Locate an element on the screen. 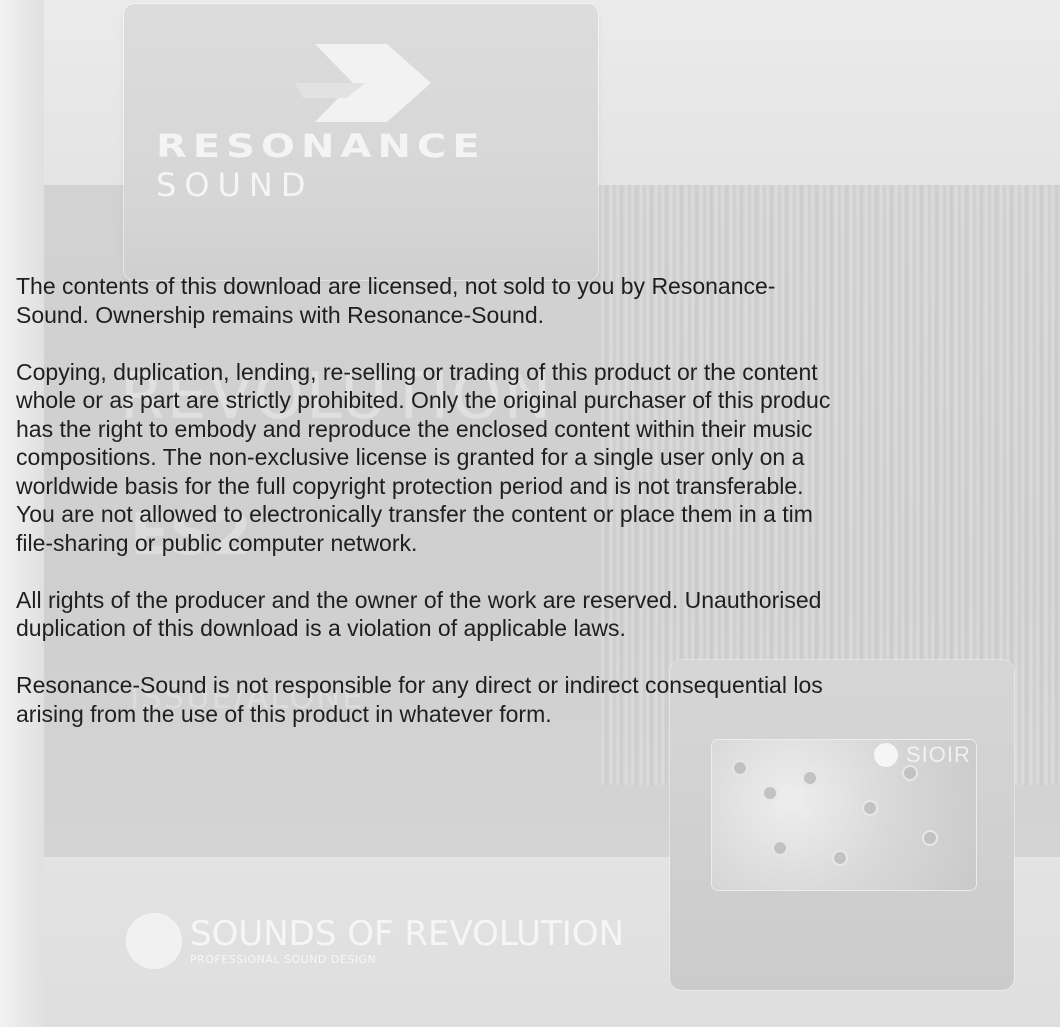 Image resolution: width=1060 pixels, height=1027 pixels. footer-subtitle: PROFESSIONAL SOUND DESIGN is located at coordinates (283, 959).